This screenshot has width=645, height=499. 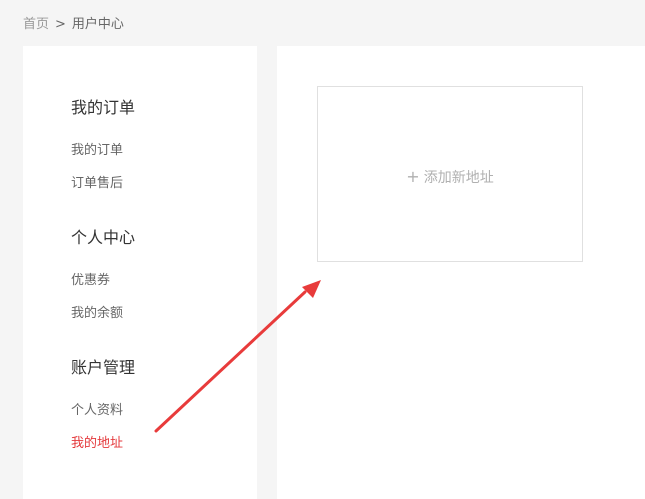 What do you see at coordinates (36, 24) in the screenshot?
I see `breadcrumb-home-link: 首页` at bounding box center [36, 24].